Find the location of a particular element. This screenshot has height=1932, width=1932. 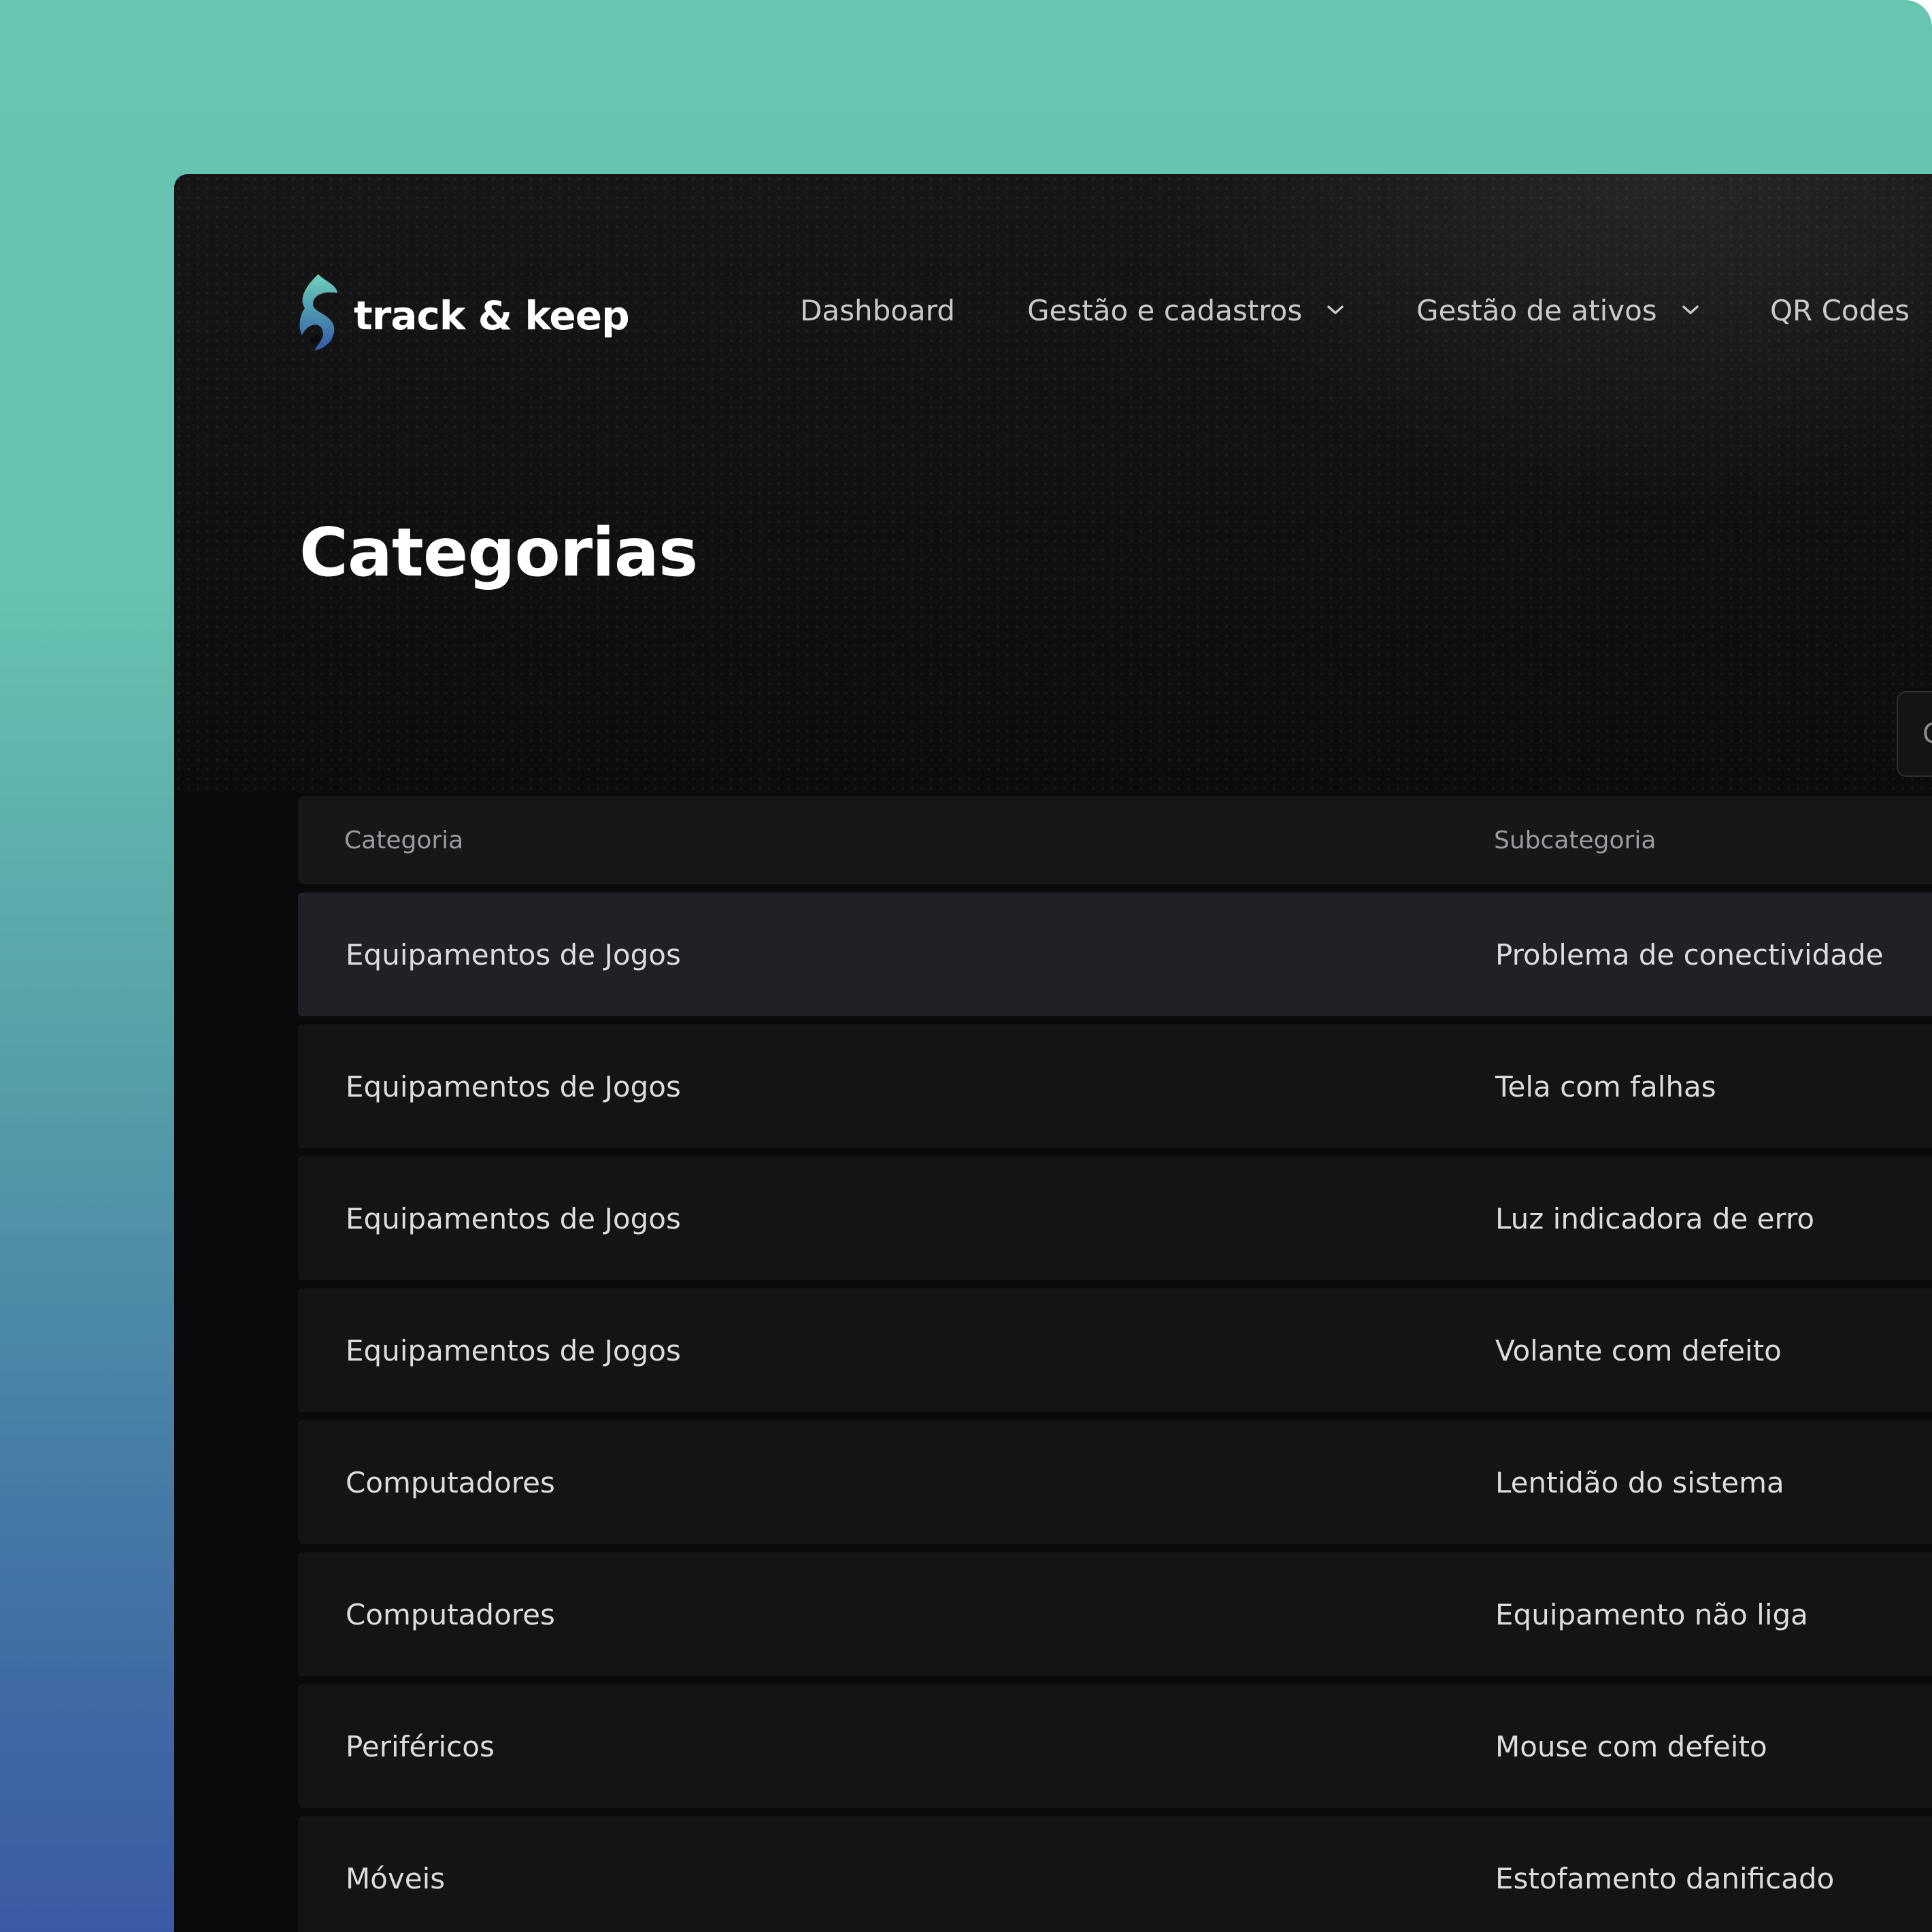

table-row: Equipamentos de Jogos Tela com falhas is located at coordinates (1115, 1086).